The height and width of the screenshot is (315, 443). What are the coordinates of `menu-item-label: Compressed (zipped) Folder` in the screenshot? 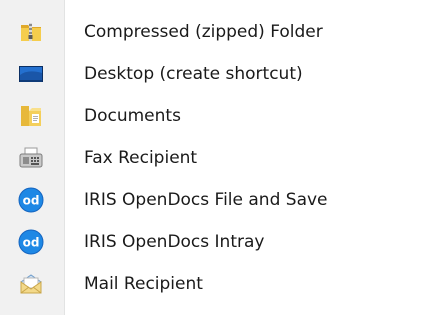 It's located at (203, 32).